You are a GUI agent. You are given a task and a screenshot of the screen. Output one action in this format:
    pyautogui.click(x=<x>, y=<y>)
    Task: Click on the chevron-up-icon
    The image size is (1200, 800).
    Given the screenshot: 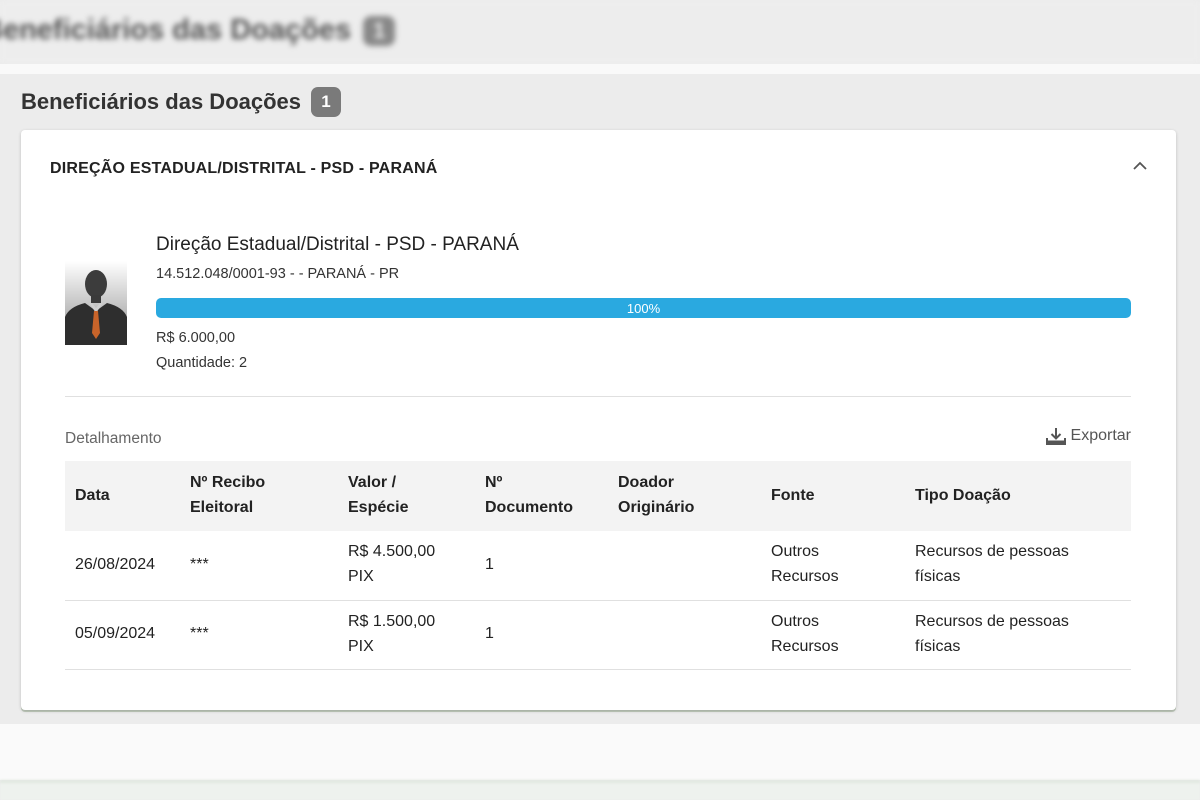 What is the action you would take?
    pyautogui.click(x=1140, y=165)
    